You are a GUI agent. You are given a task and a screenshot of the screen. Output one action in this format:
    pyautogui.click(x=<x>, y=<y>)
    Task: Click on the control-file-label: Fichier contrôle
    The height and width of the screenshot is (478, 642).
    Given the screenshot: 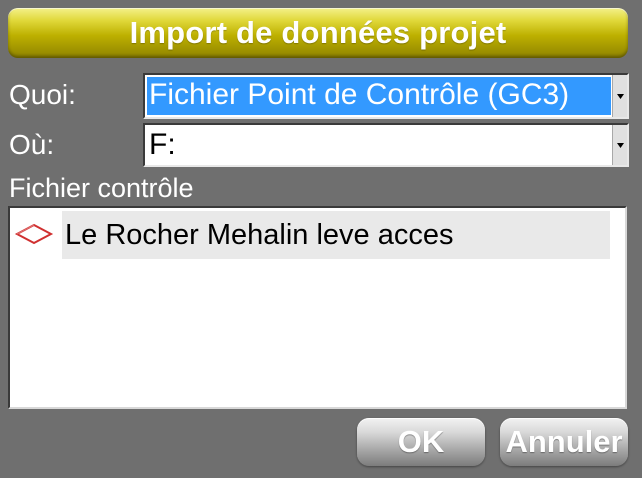 What is the action you would take?
    pyautogui.click(x=101, y=188)
    